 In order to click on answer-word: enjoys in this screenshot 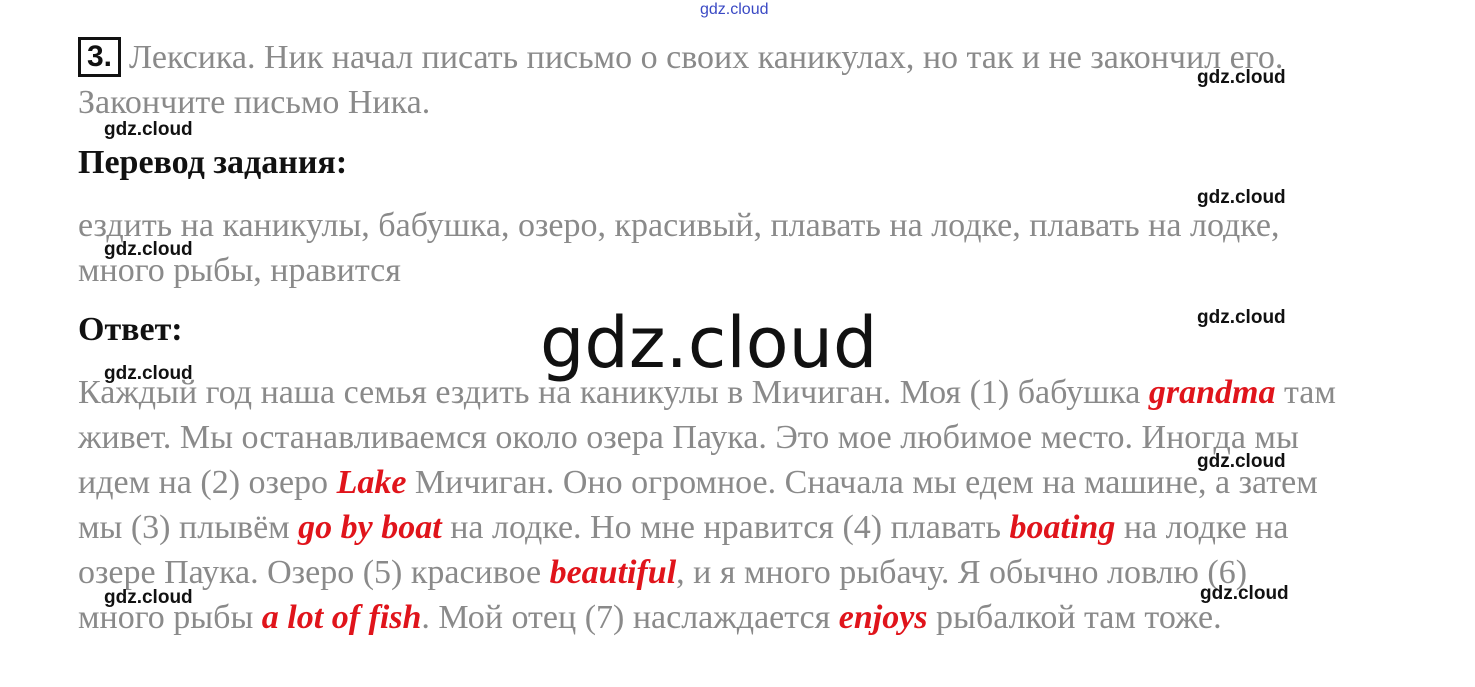, I will do `click(883, 617)`.